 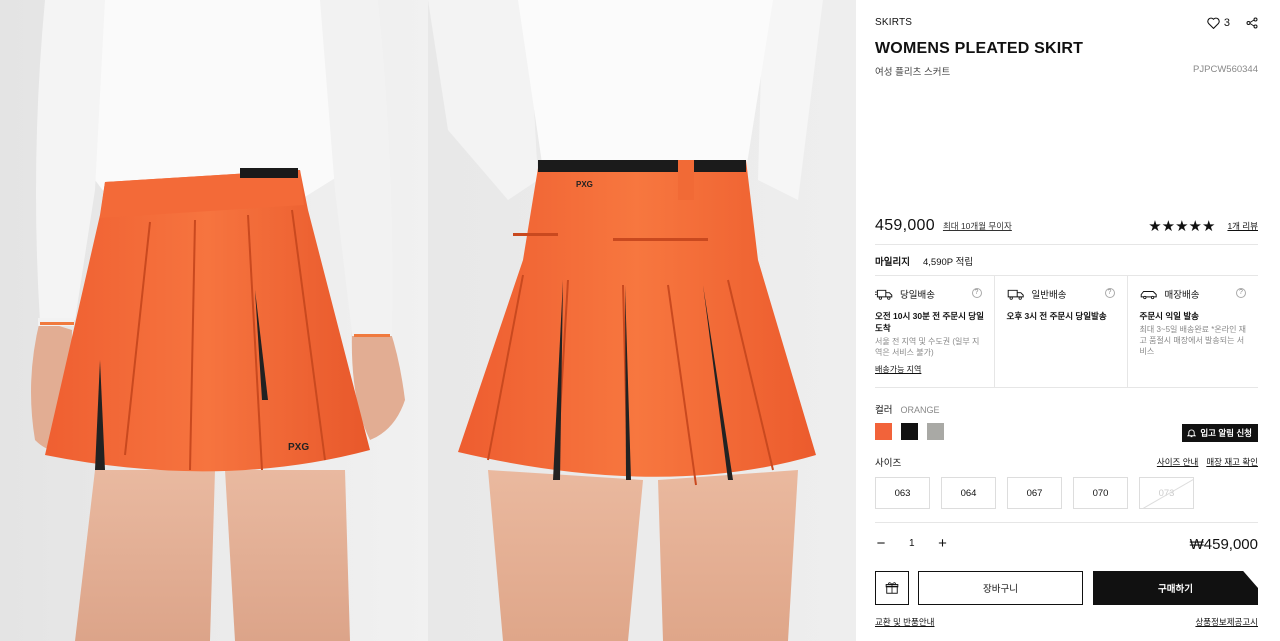 I want to click on quantity-plus-button: +, so click(x=943, y=543).